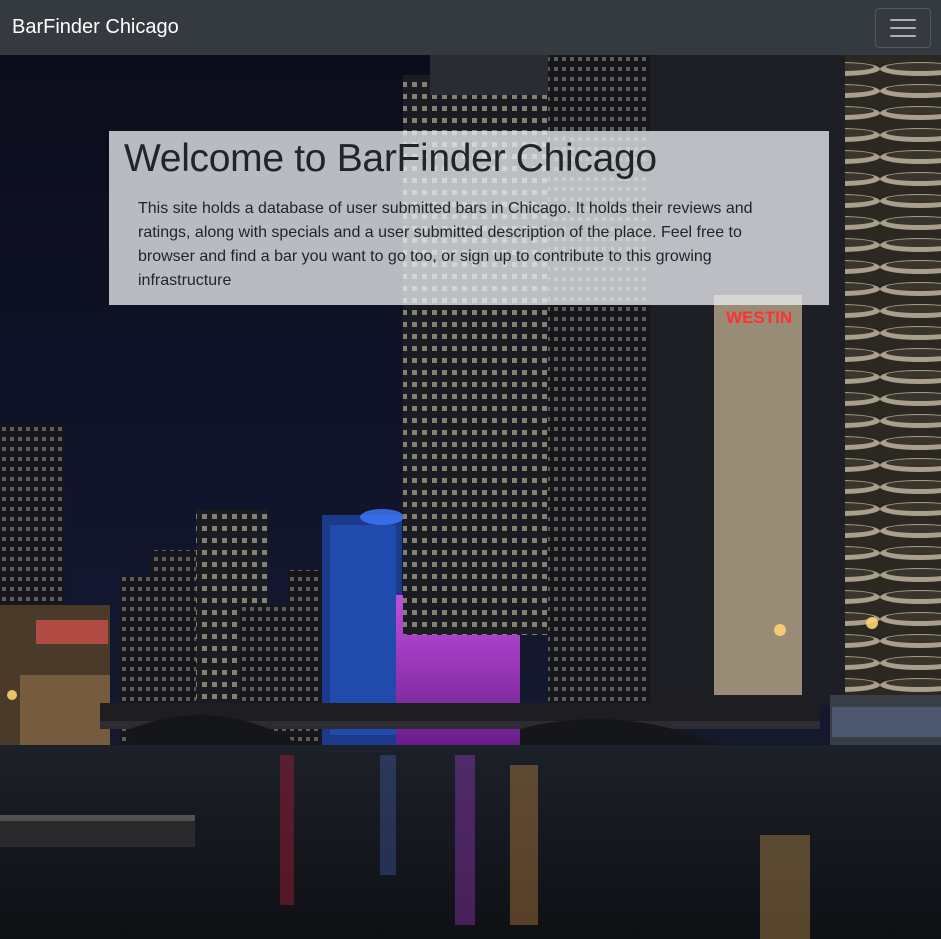 The width and height of the screenshot is (941, 939). I want to click on page-title: Welcome to BarFinder Chicago, so click(390, 158).